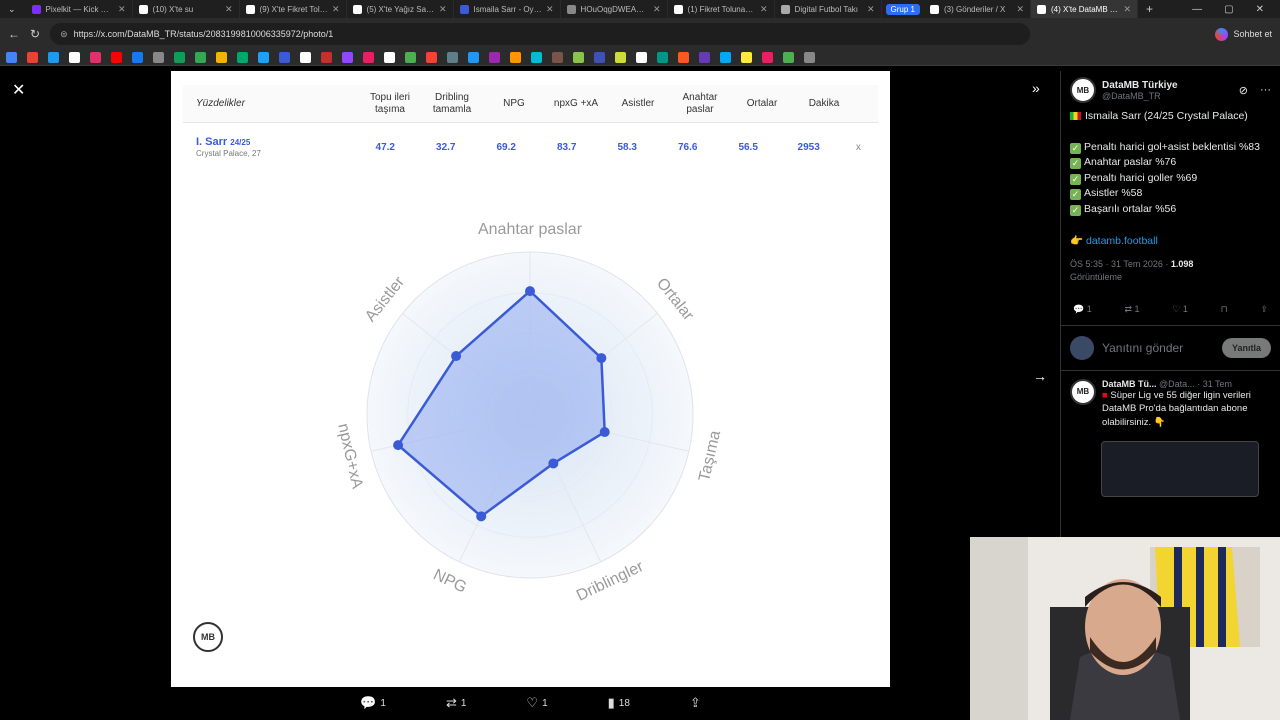  What do you see at coordinates (1131, 309) in the screenshot?
I see `repost-stat: ⇄ 1` at bounding box center [1131, 309].